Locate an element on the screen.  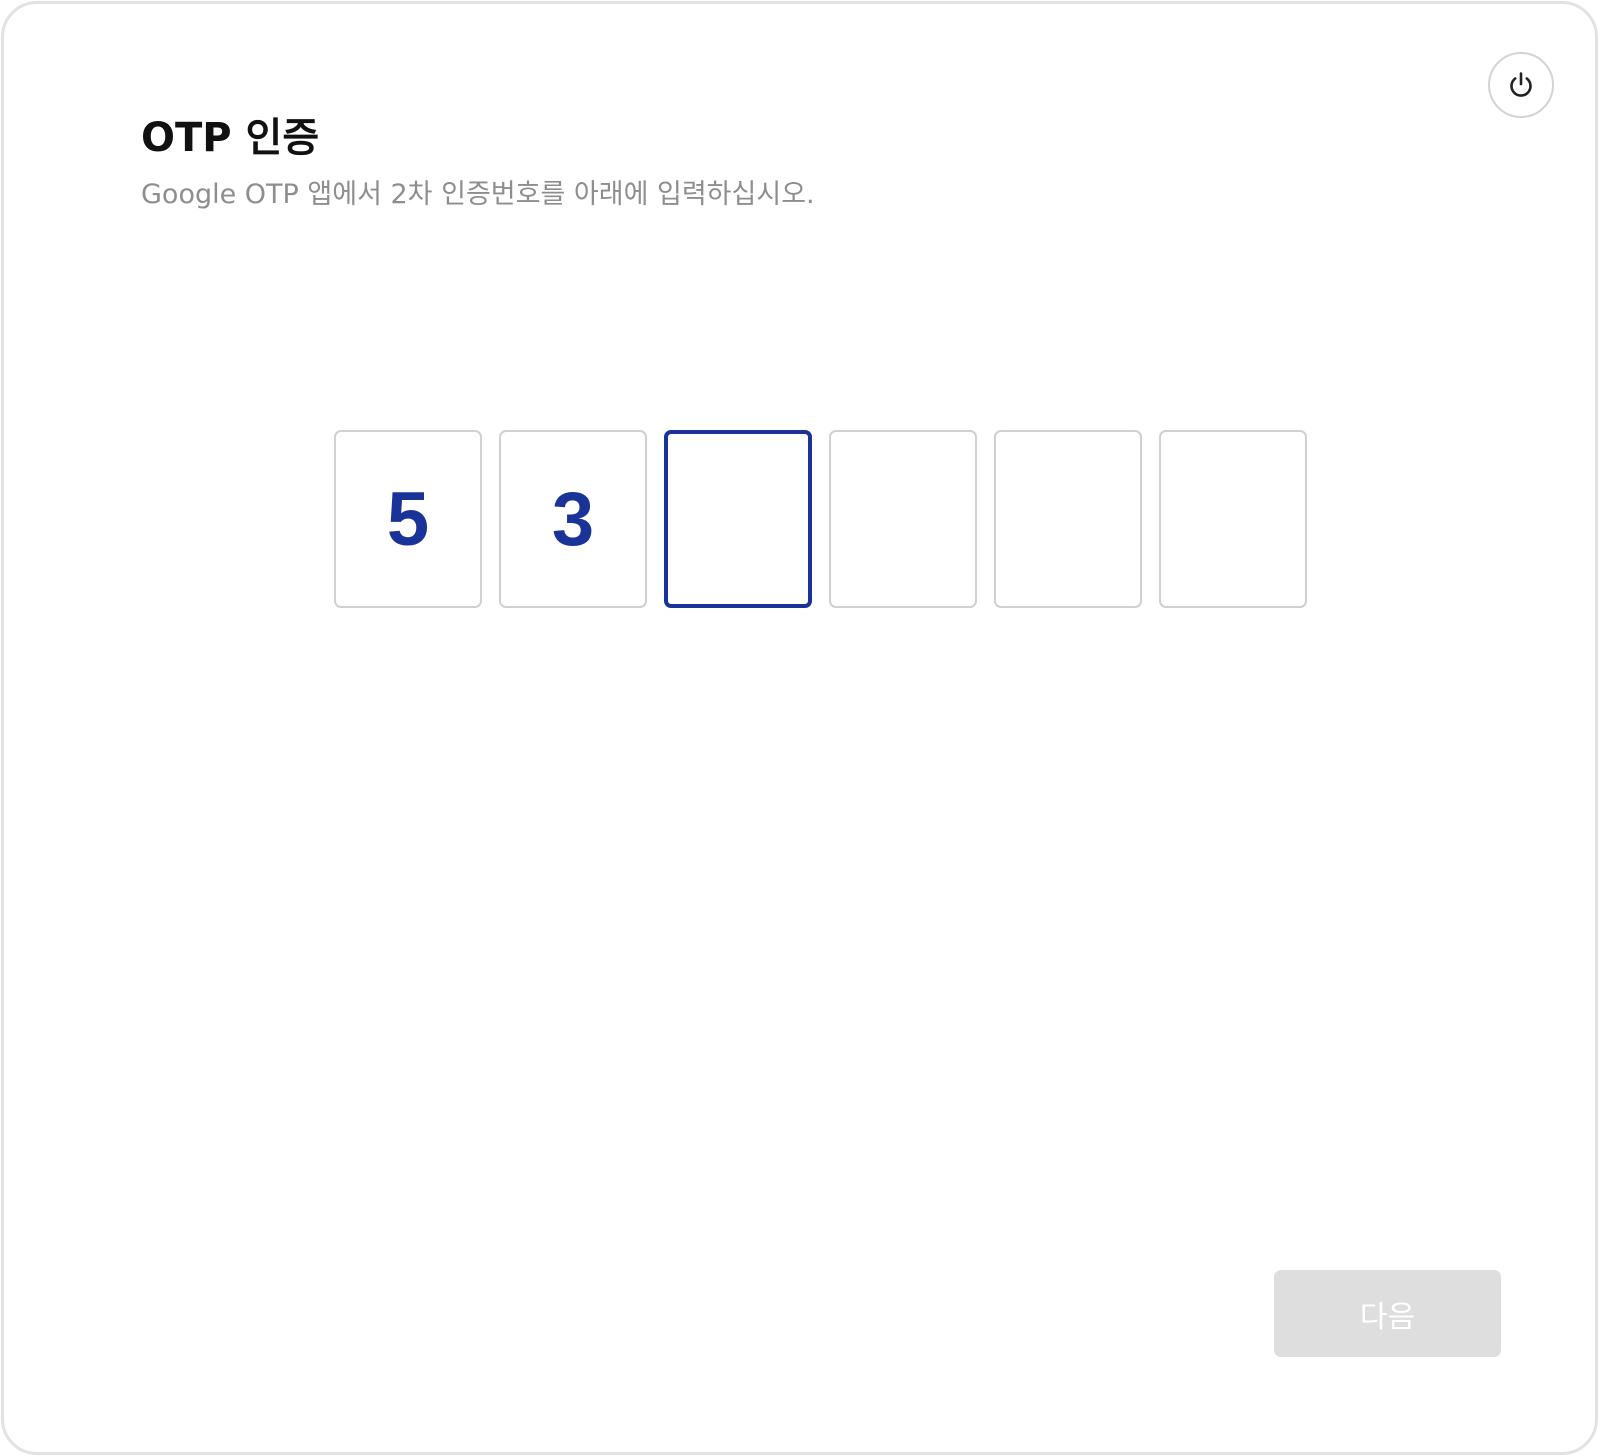
power-icon is located at coordinates (1521, 84).